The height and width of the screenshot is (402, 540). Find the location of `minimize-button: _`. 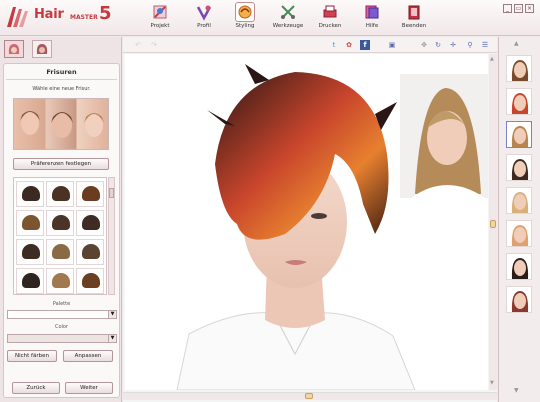

minimize-button: _ is located at coordinates (507, 8).